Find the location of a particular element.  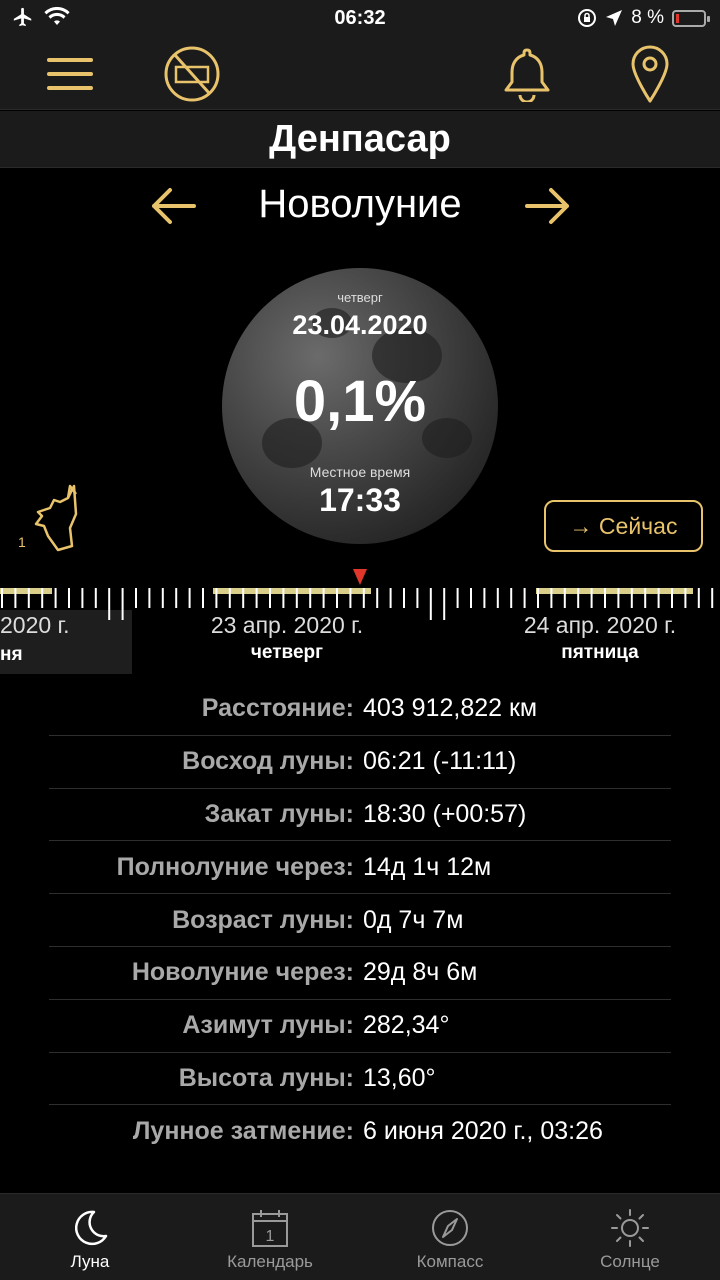

location-button is located at coordinates (650, 74).